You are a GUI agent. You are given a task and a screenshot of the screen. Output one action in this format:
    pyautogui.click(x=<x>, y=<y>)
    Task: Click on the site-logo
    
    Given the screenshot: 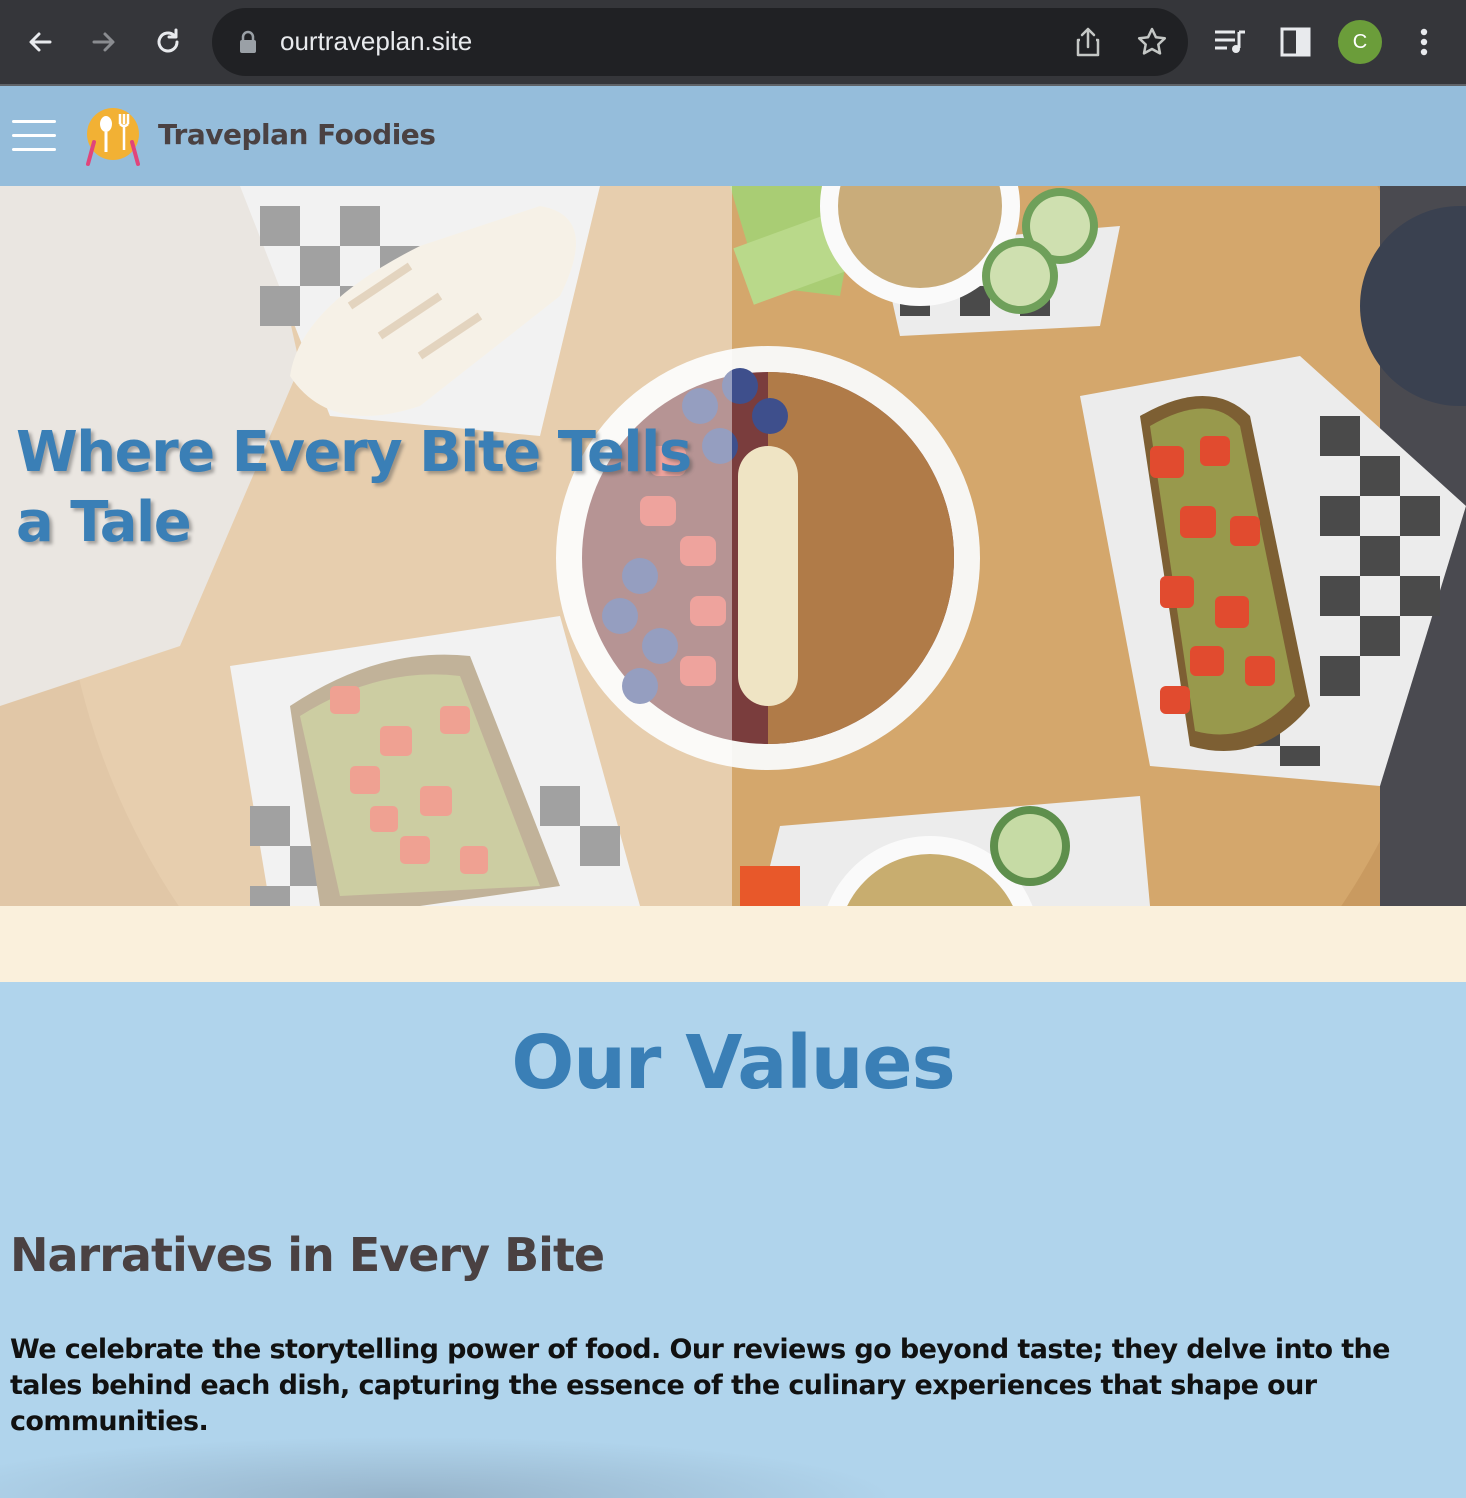 What is the action you would take?
    pyautogui.click(x=113, y=136)
    